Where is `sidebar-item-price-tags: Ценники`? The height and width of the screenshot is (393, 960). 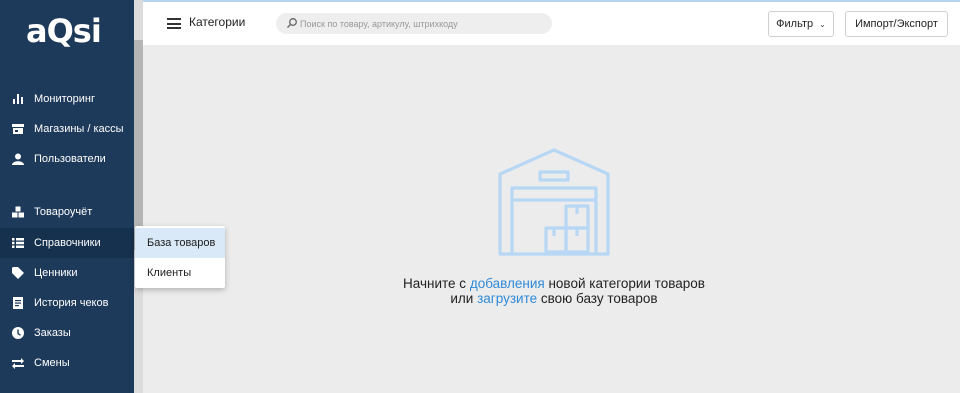 sidebar-item-price-tags: Ценники is located at coordinates (67, 273).